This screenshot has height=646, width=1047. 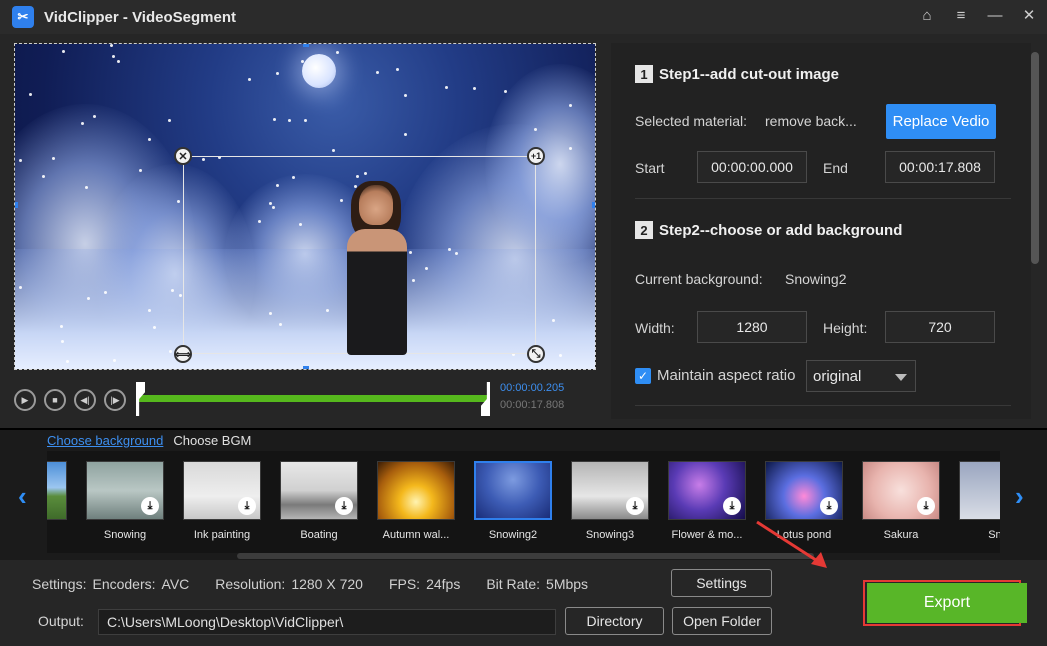 I want to click on person-cutout-image, so click(x=376, y=268).